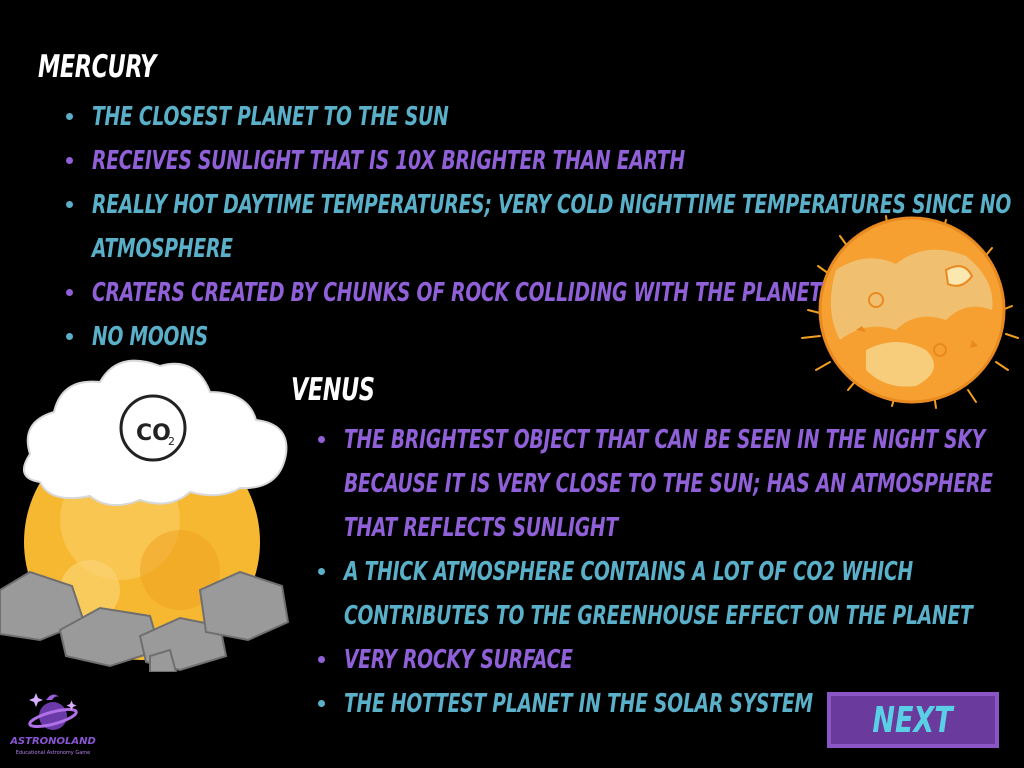 The height and width of the screenshot is (768, 1024). What do you see at coordinates (458, 660) in the screenshot?
I see `fact-text: Very rocky surface` at bounding box center [458, 660].